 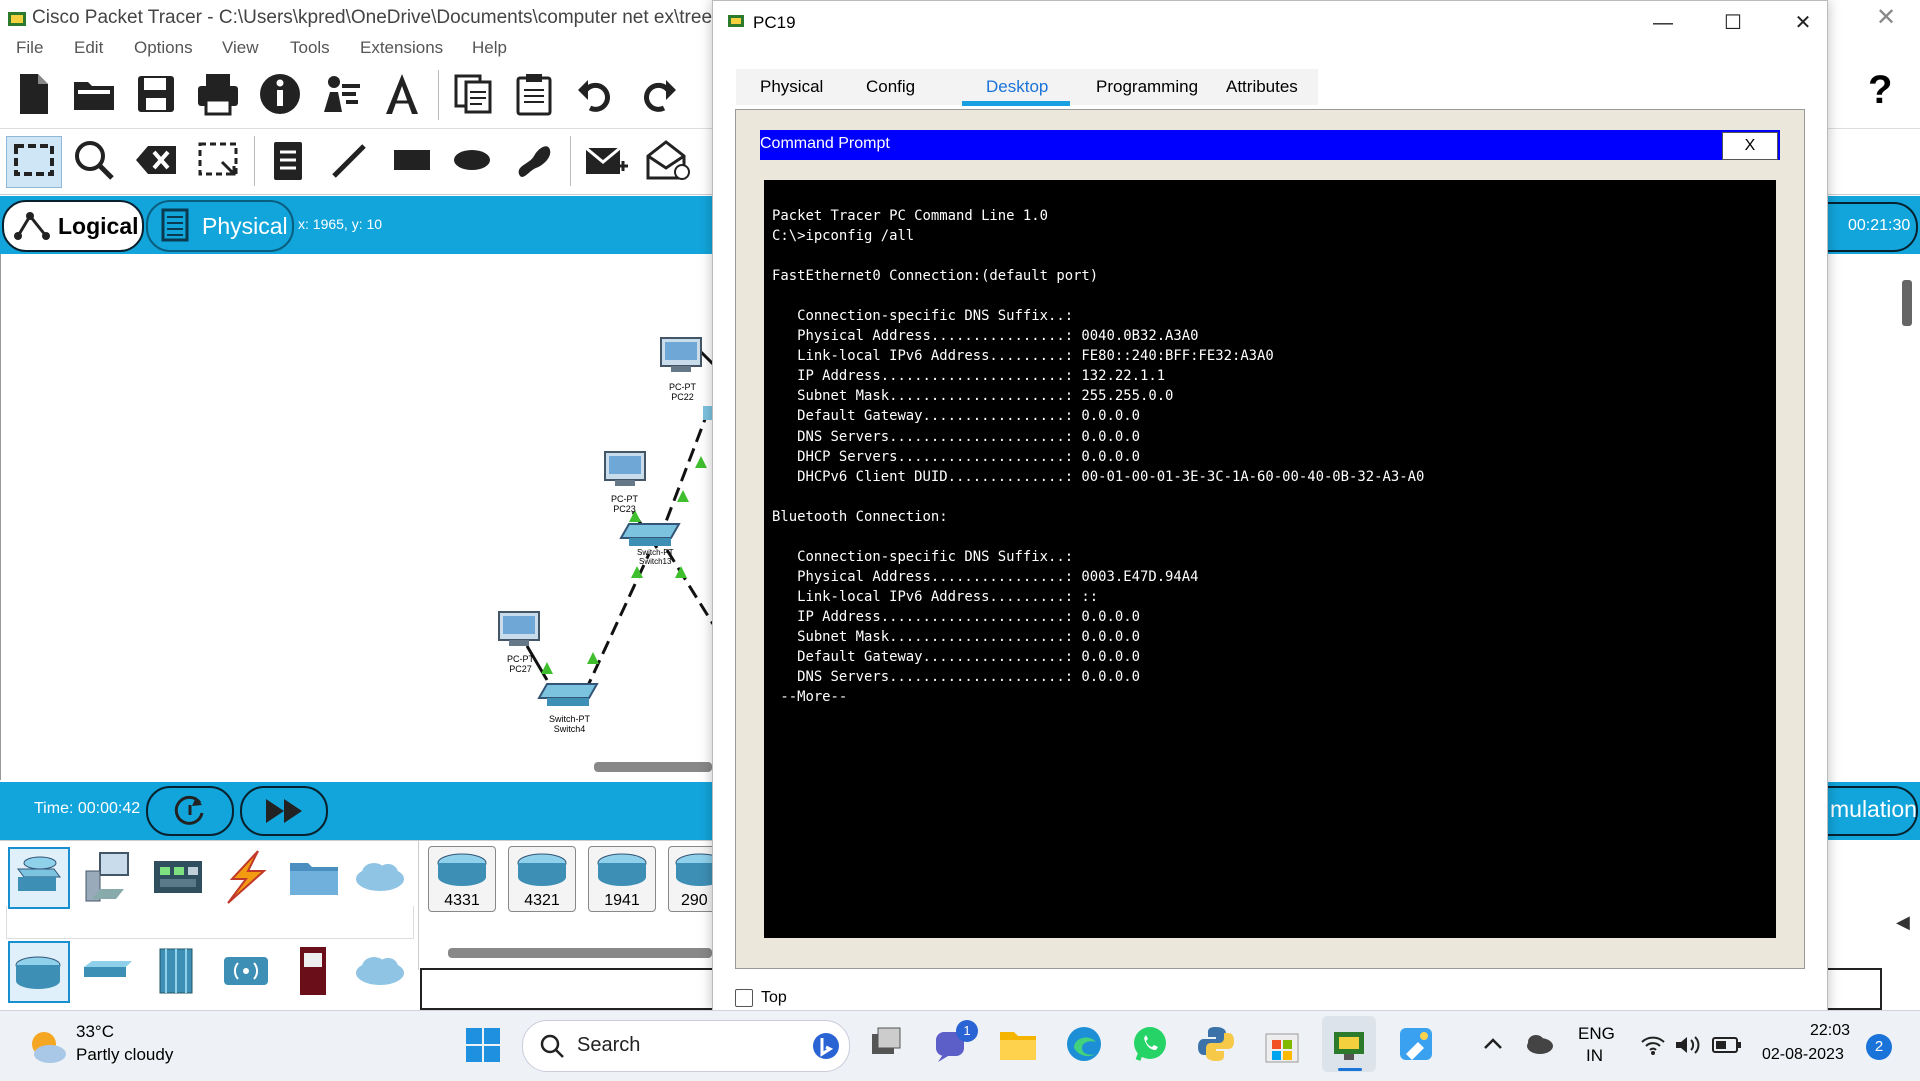 I want to click on weather-temperature: 33°C, so click(x=95, y=1032).